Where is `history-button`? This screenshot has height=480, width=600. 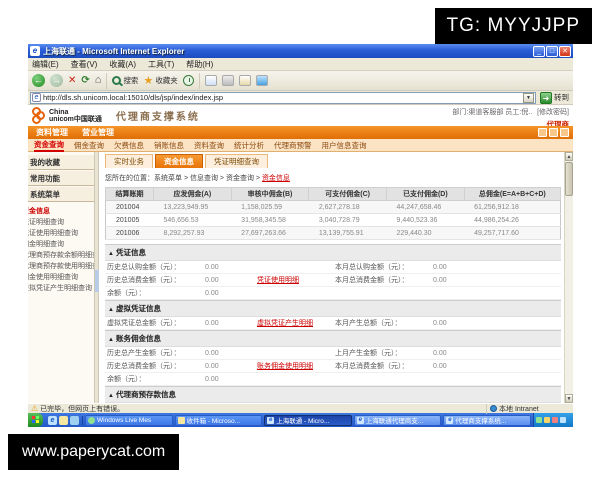 history-button is located at coordinates (188, 80).